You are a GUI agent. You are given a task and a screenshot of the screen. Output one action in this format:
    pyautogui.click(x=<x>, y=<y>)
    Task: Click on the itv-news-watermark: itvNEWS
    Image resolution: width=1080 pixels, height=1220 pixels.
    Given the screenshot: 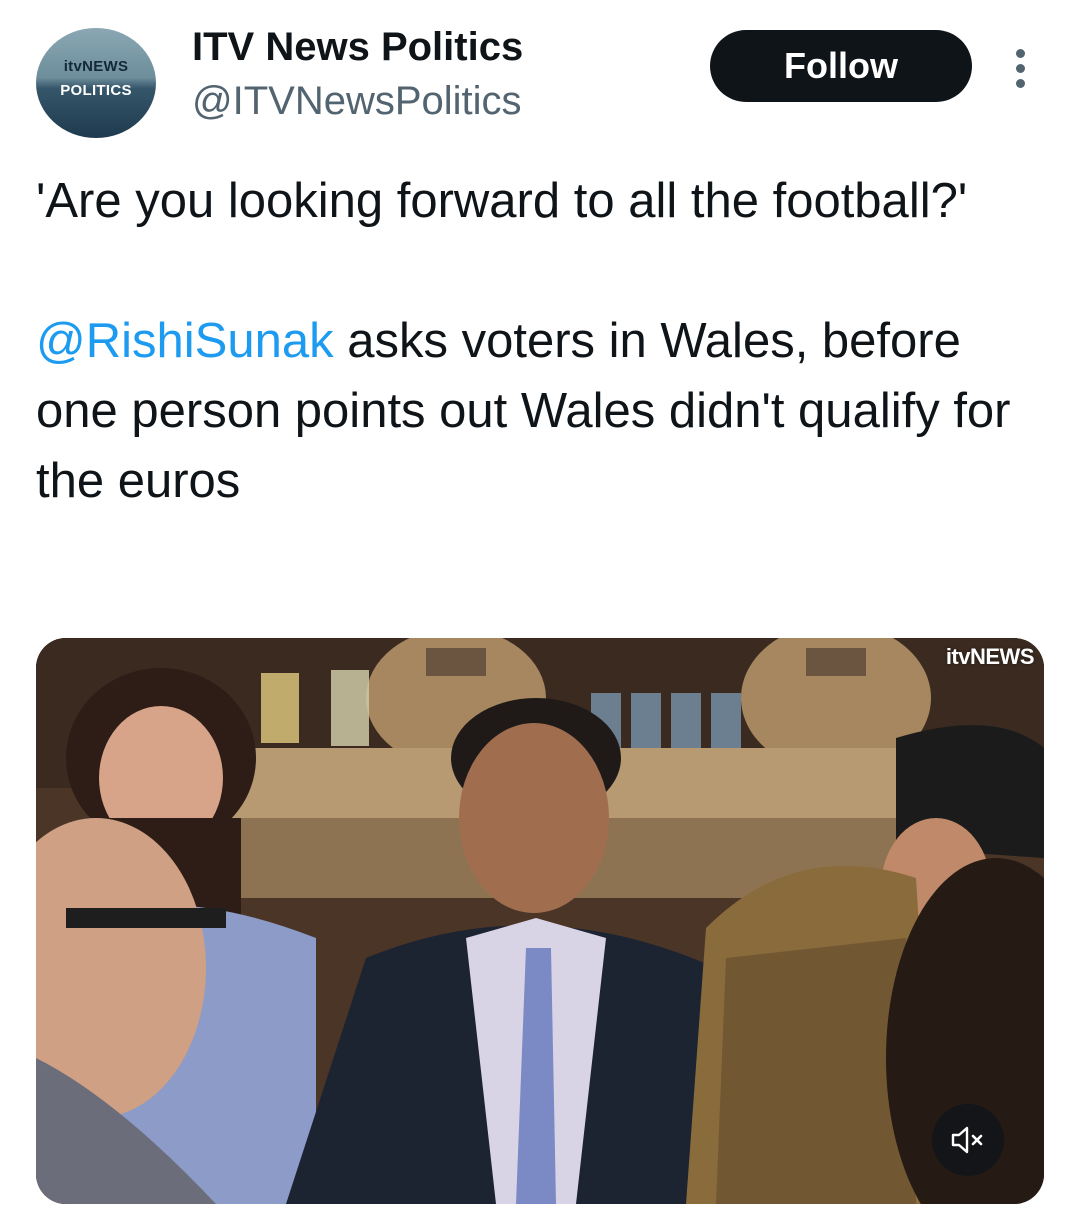 What is the action you would take?
    pyautogui.click(x=990, y=656)
    